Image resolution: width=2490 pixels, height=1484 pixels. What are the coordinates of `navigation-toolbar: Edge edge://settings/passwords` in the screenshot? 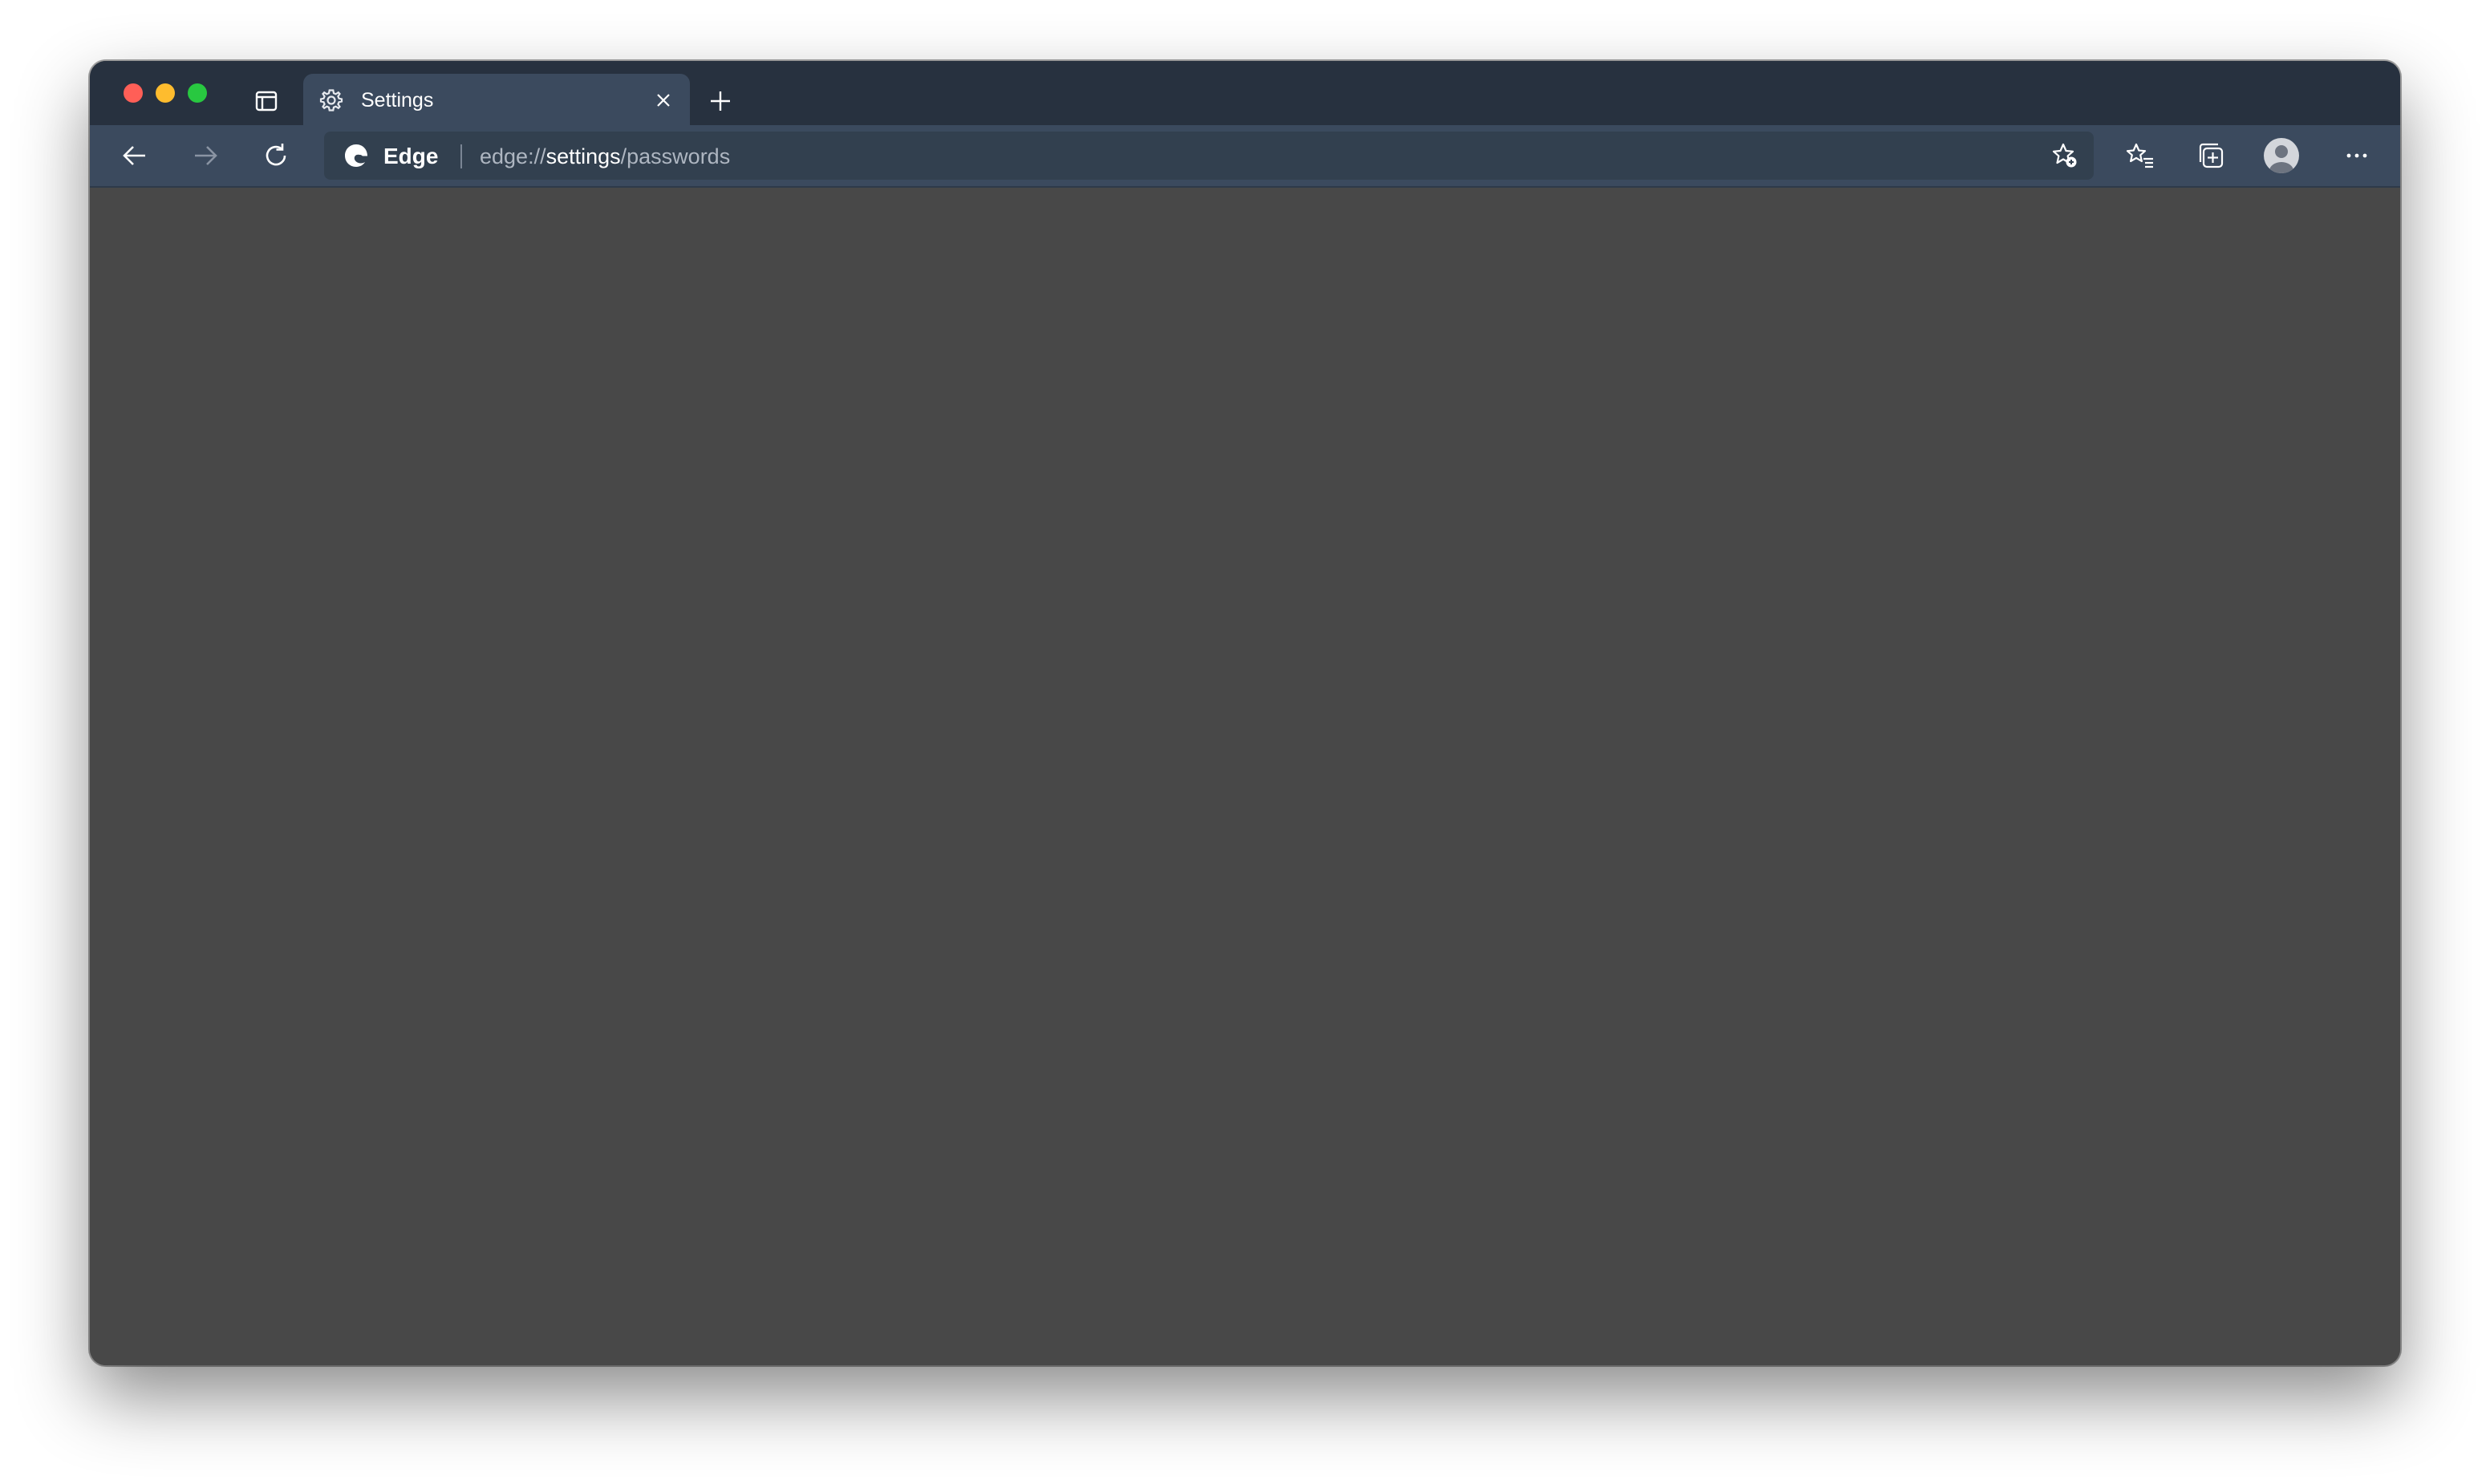 It's located at (1245, 156).